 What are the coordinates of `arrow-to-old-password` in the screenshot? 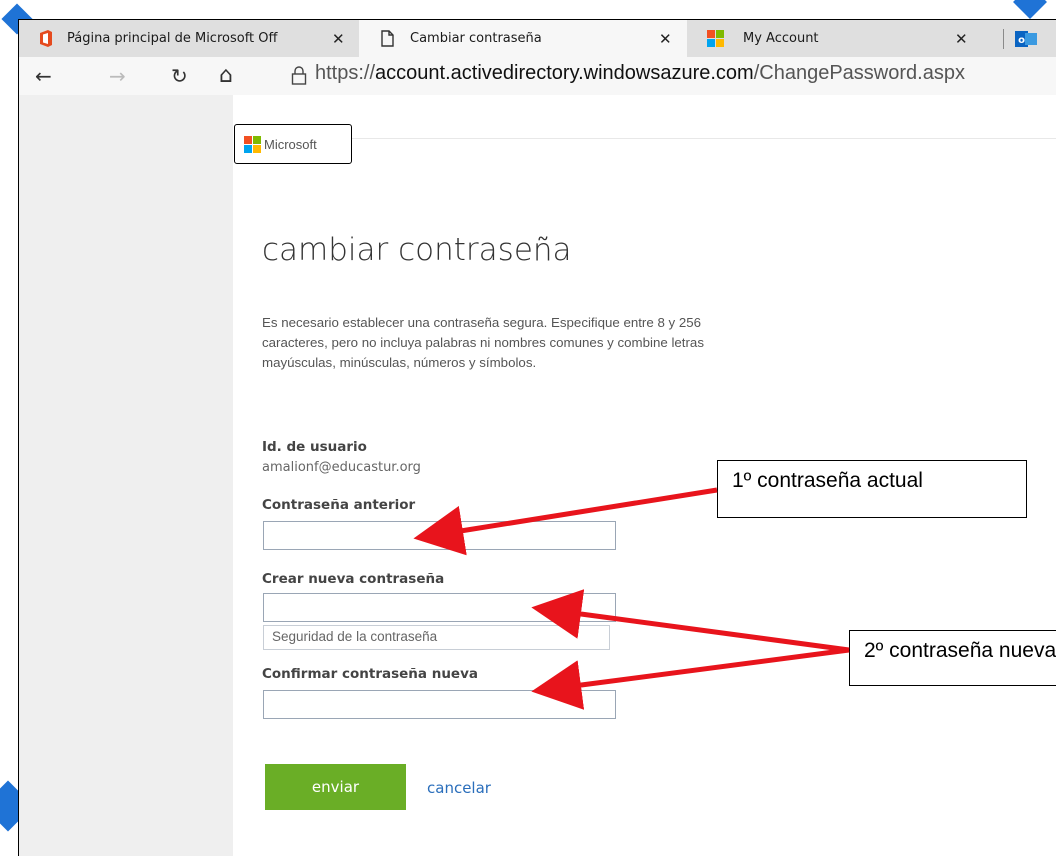 It's located at (565, 521).